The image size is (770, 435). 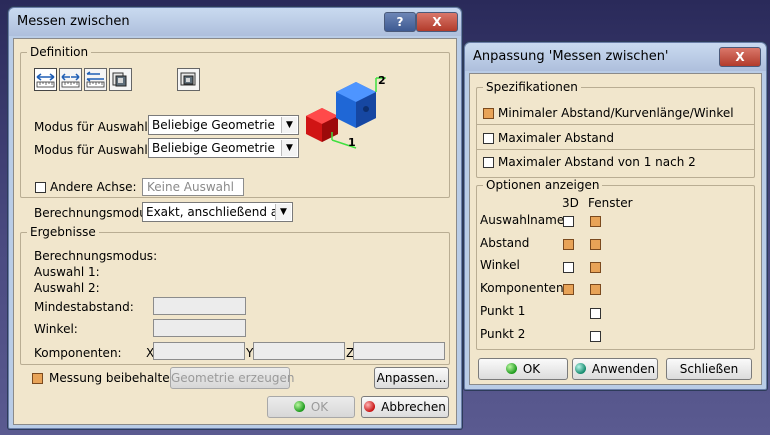 I want to click on opt-winkel-3d-checkbox, so click(x=568, y=267).